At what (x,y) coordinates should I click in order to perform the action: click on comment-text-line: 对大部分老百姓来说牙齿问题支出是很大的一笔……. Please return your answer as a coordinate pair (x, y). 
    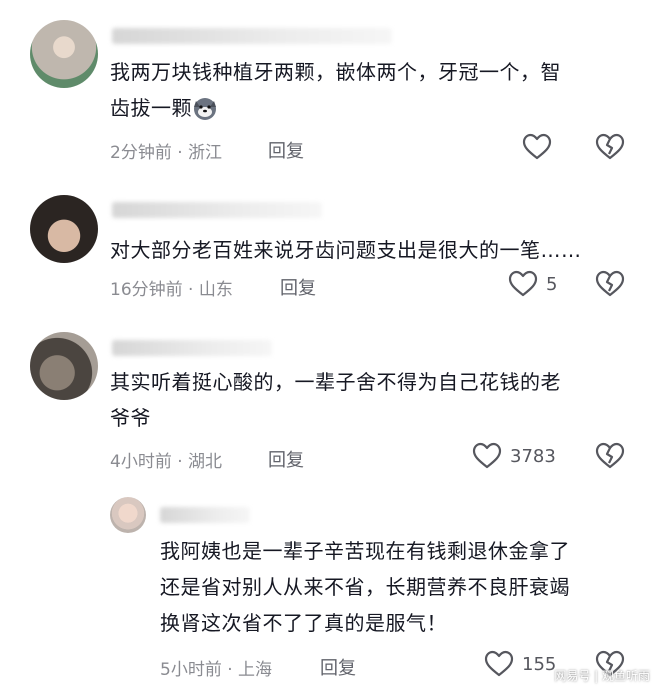
    Looking at the image, I should click on (346, 250).